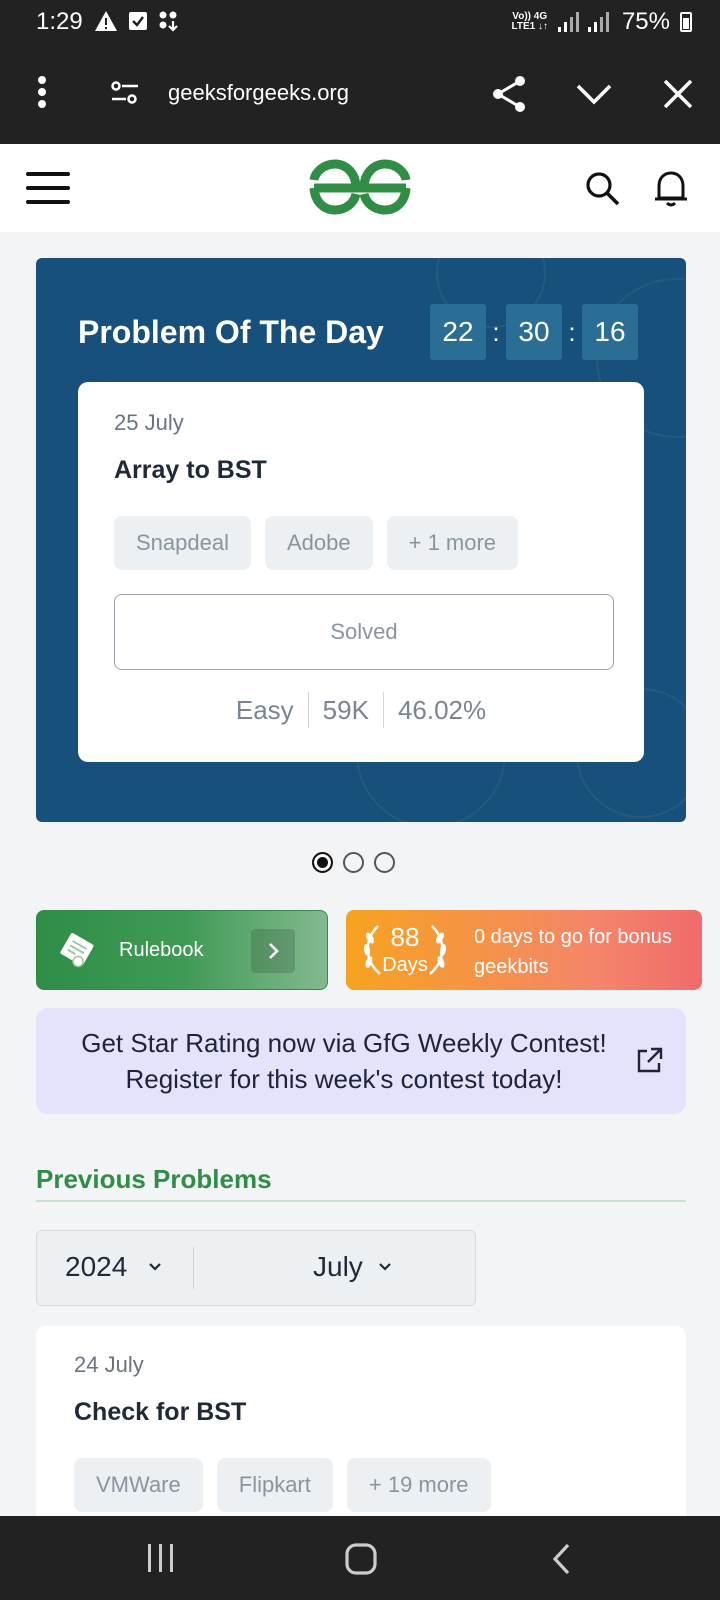 The width and height of the screenshot is (720, 1600). I want to click on share-icon, so click(510, 94).